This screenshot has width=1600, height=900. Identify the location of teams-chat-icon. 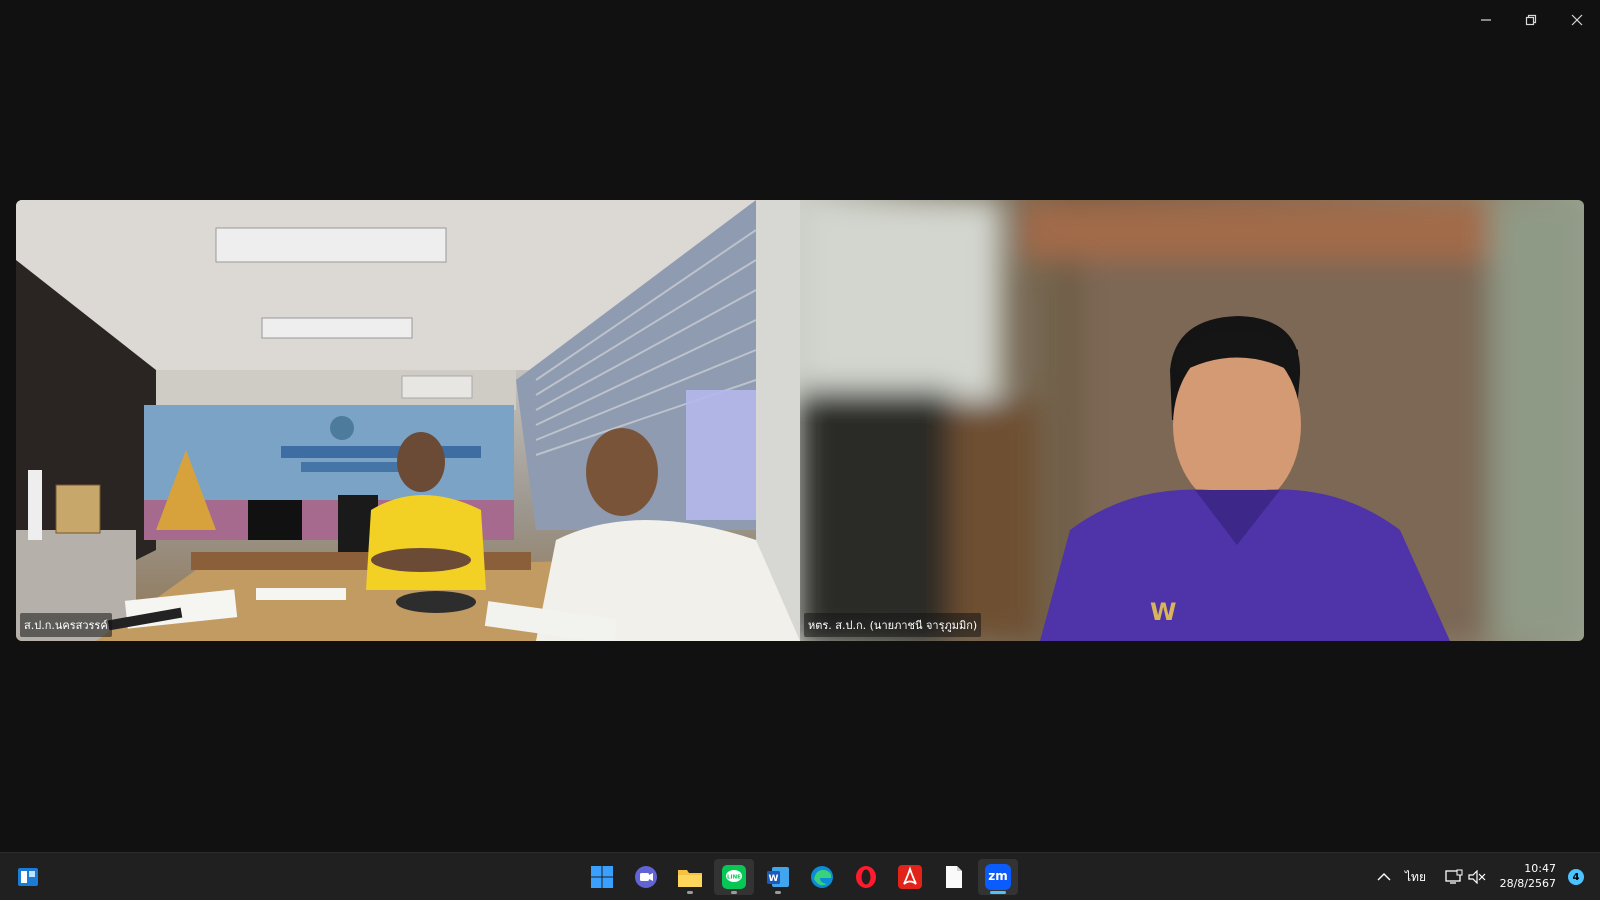
(646, 877).